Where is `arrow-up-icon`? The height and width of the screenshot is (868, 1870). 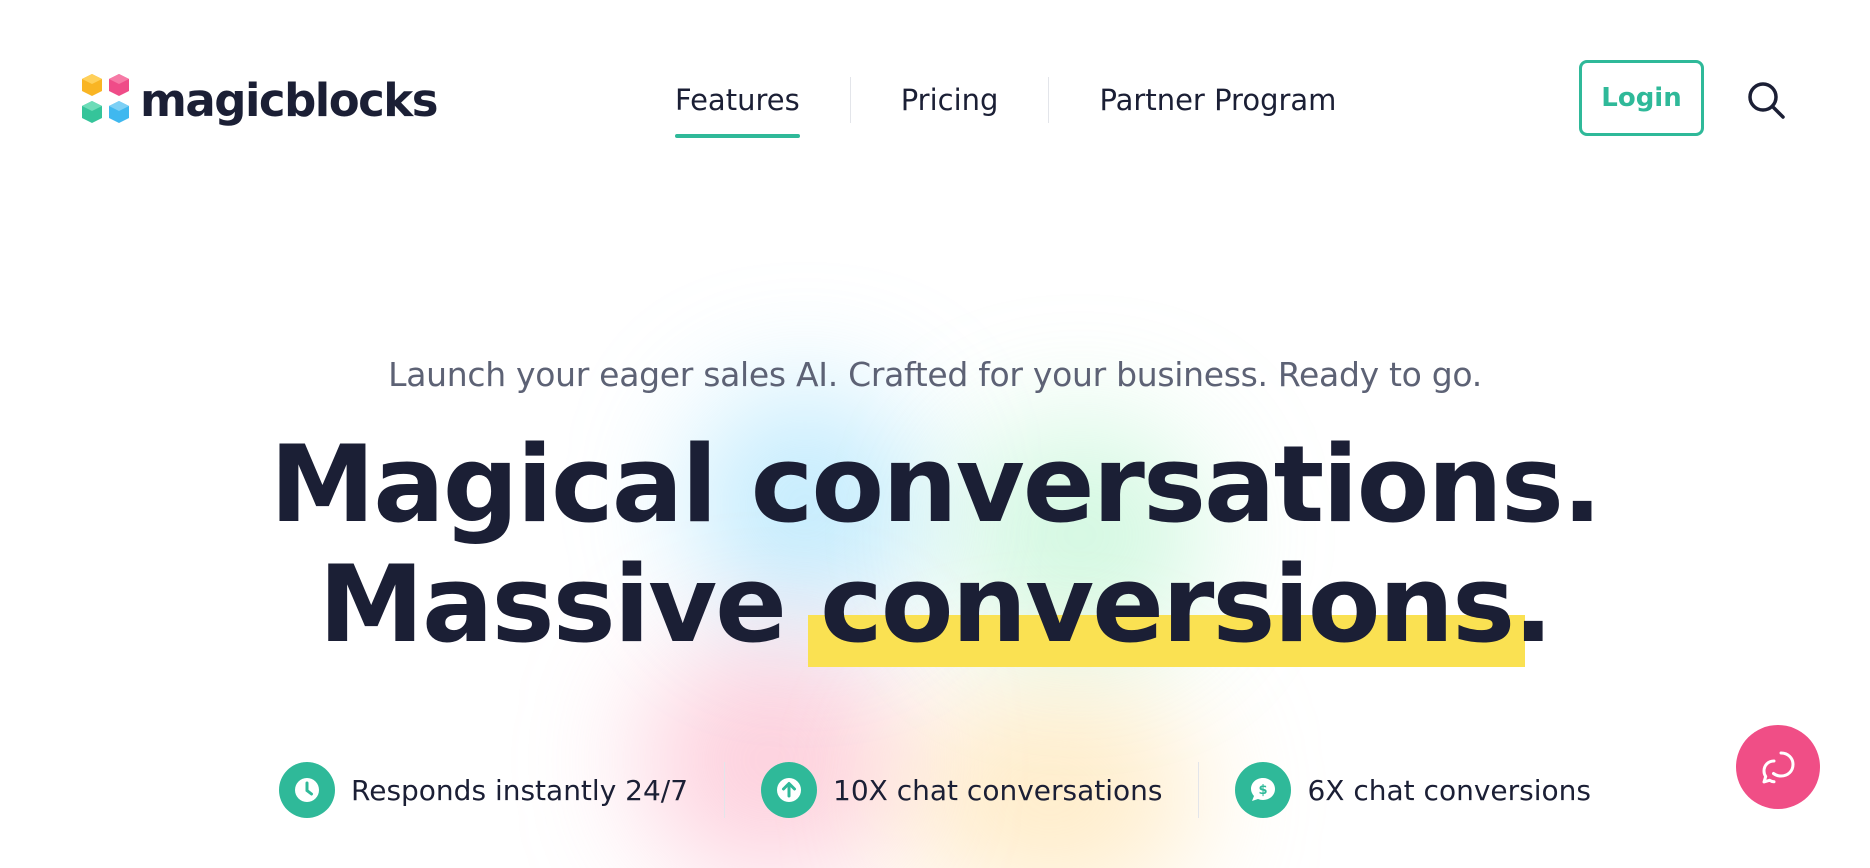 arrow-up-icon is located at coordinates (789, 790).